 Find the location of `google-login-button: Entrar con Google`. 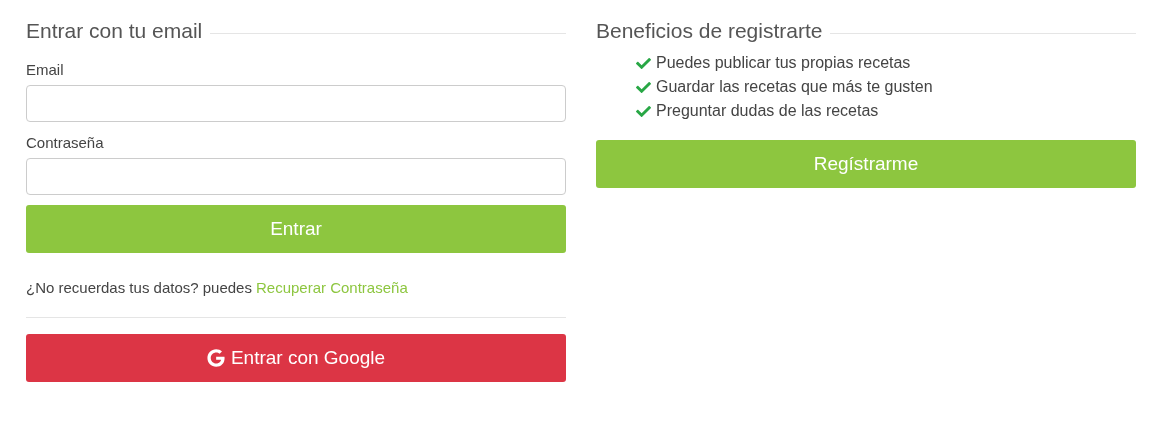

google-login-button: Entrar con Google is located at coordinates (296, 358).